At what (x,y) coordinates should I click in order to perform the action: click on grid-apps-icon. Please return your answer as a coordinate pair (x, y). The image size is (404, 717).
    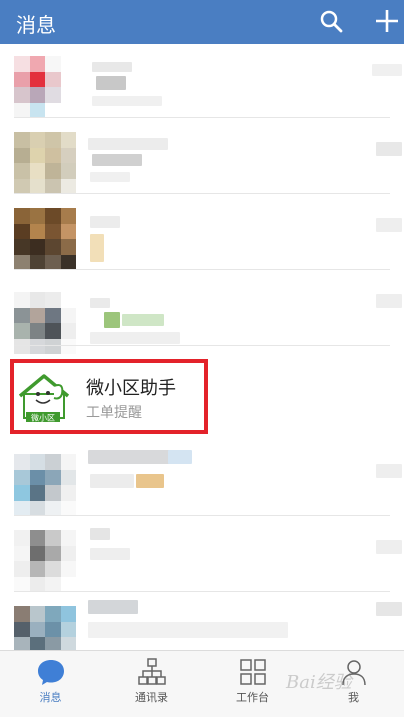
    Looking at the image, I should click on (253, 672).